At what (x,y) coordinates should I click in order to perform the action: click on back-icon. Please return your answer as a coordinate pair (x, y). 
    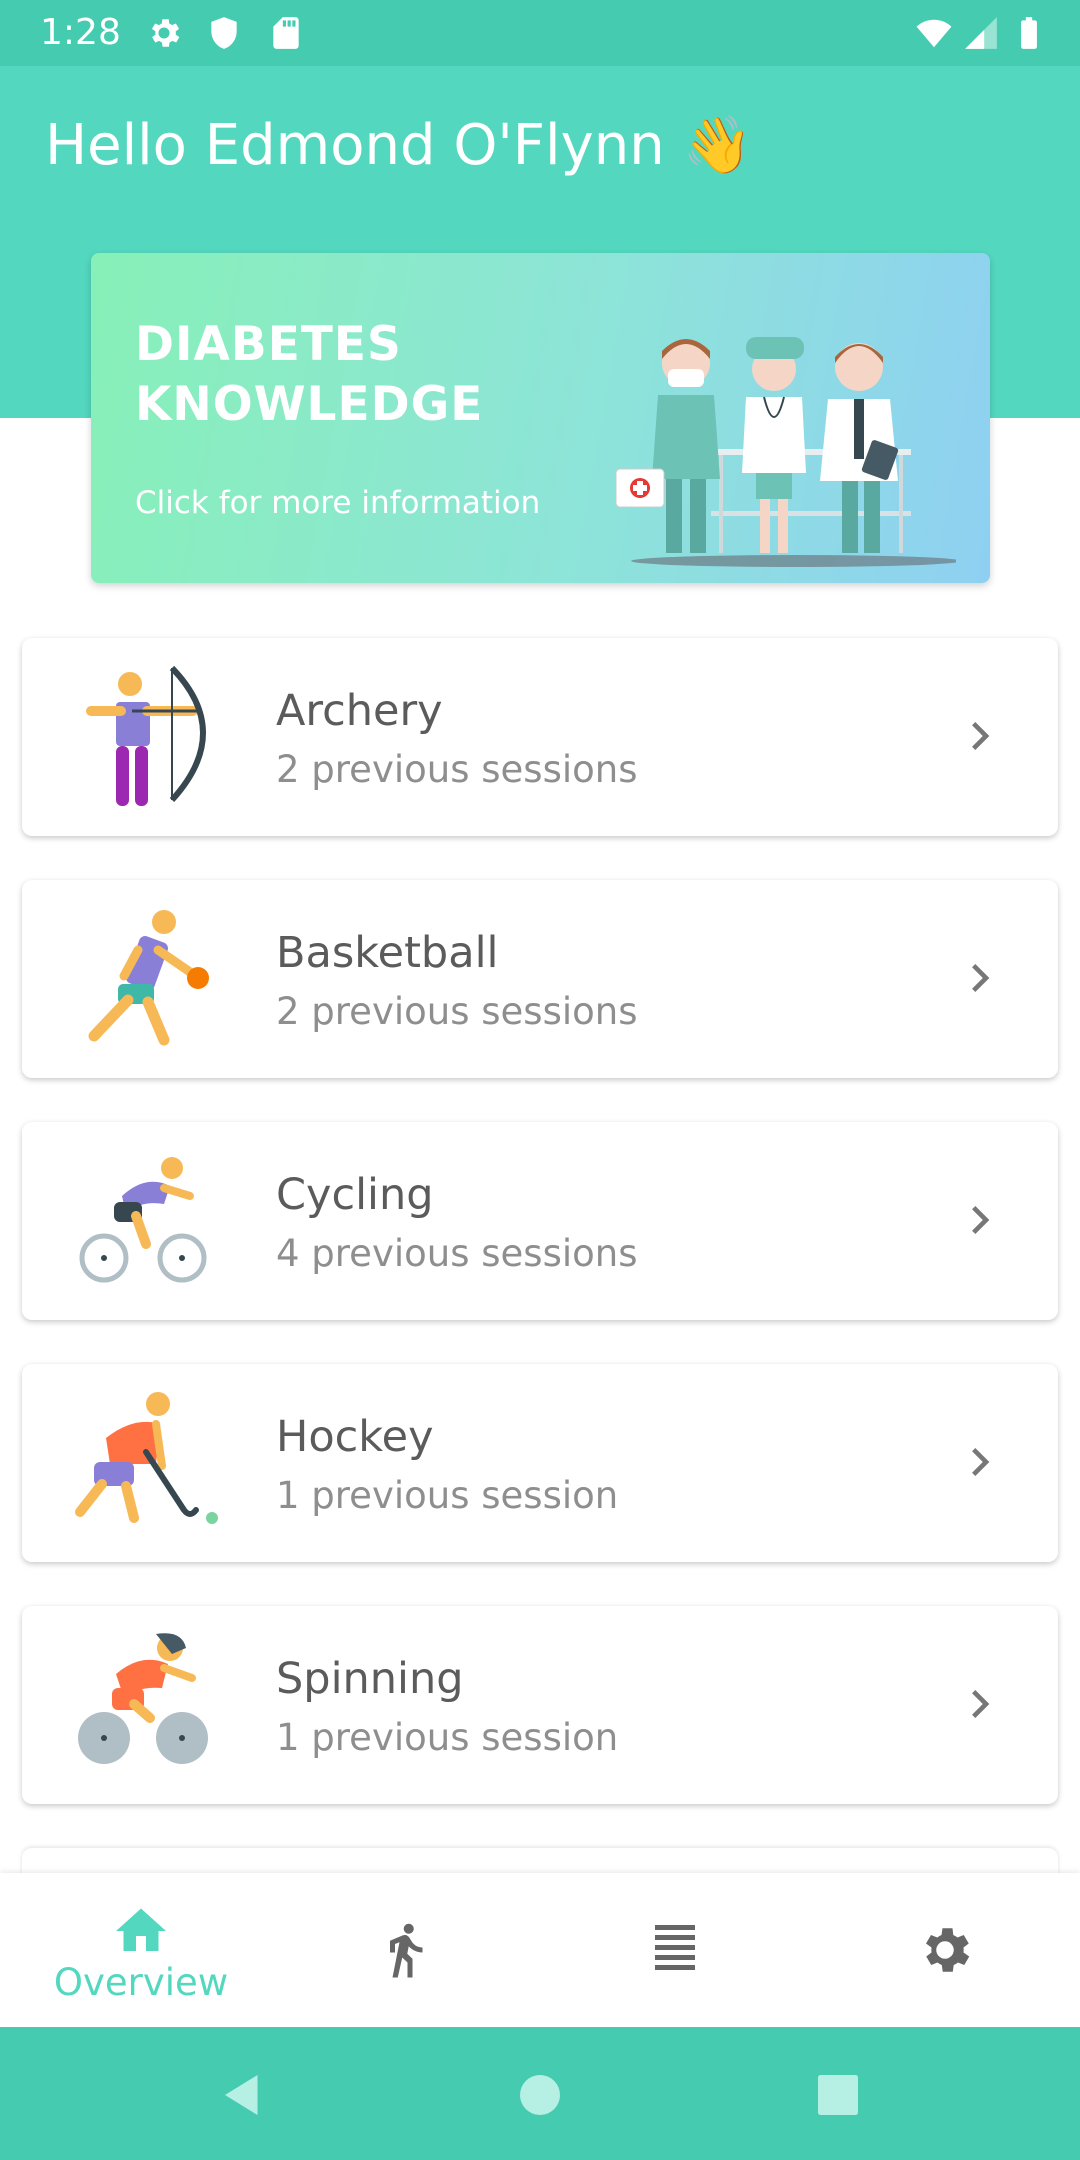
    Looking at the image, I should click on (240, 2095).